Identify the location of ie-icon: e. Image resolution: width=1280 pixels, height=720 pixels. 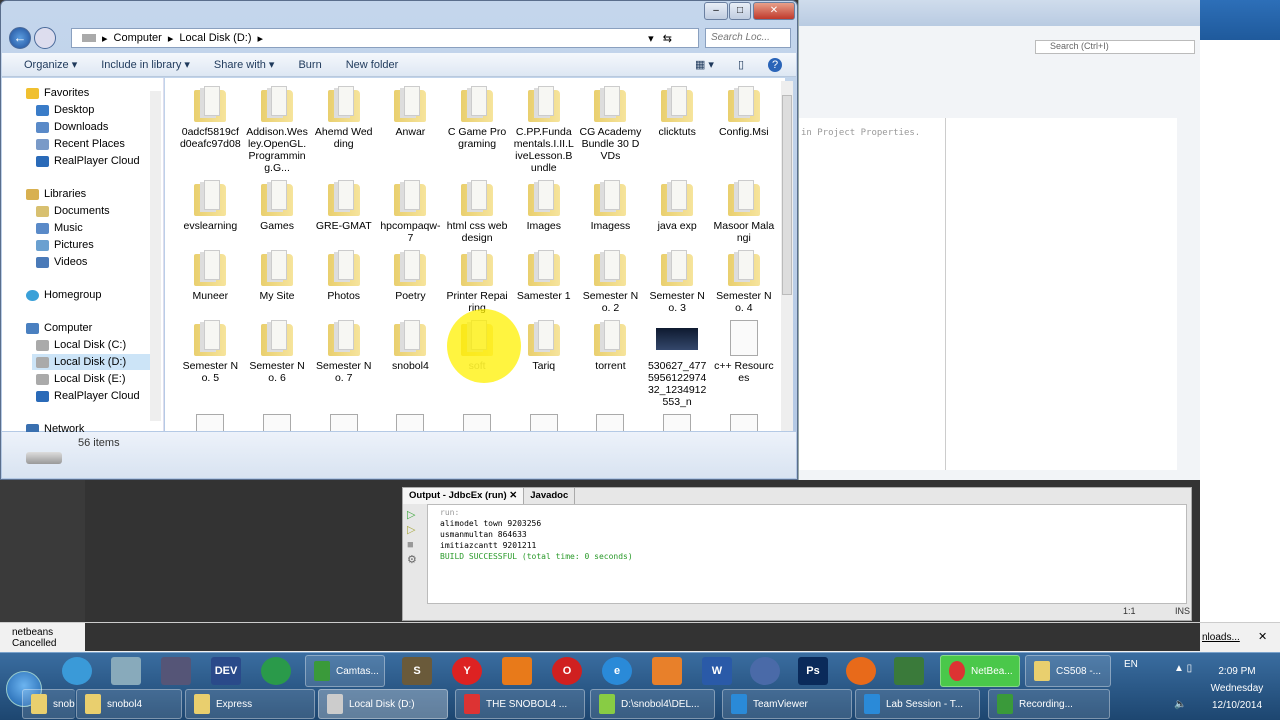
(617, 671).